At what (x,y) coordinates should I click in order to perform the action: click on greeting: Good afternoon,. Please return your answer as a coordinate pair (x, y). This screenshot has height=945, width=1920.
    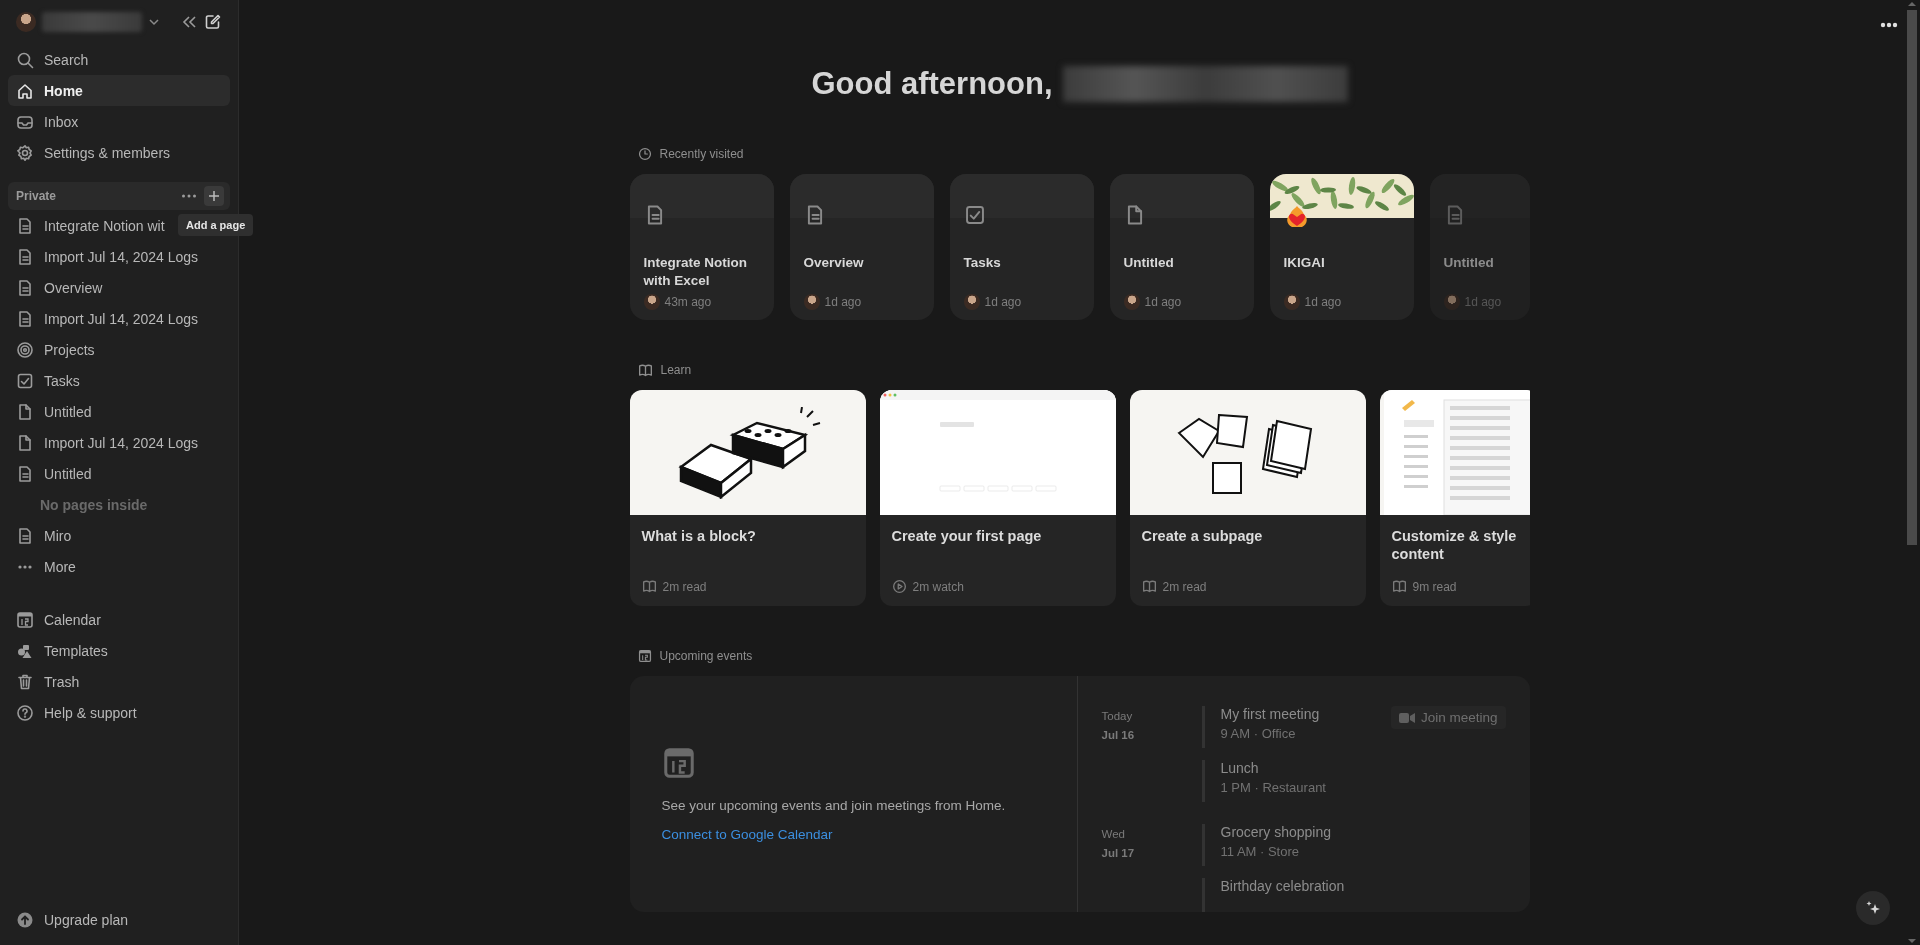
    Looking at the image, I should click on (932, 84).